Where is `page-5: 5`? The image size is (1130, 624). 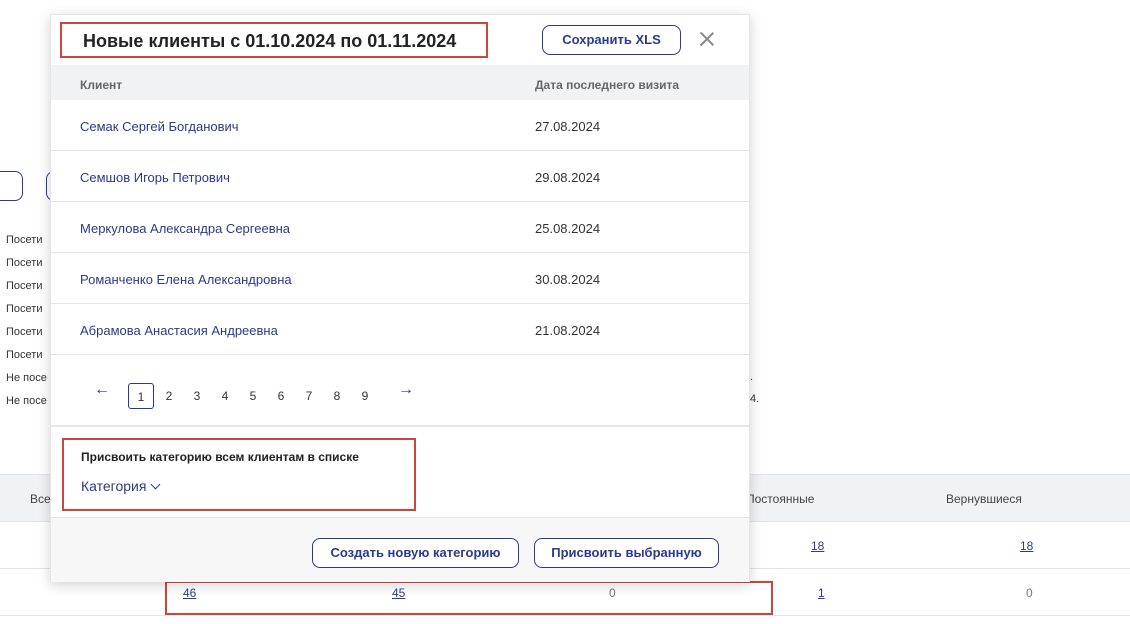
page-5: 5 is located at coordinates (253, 396).